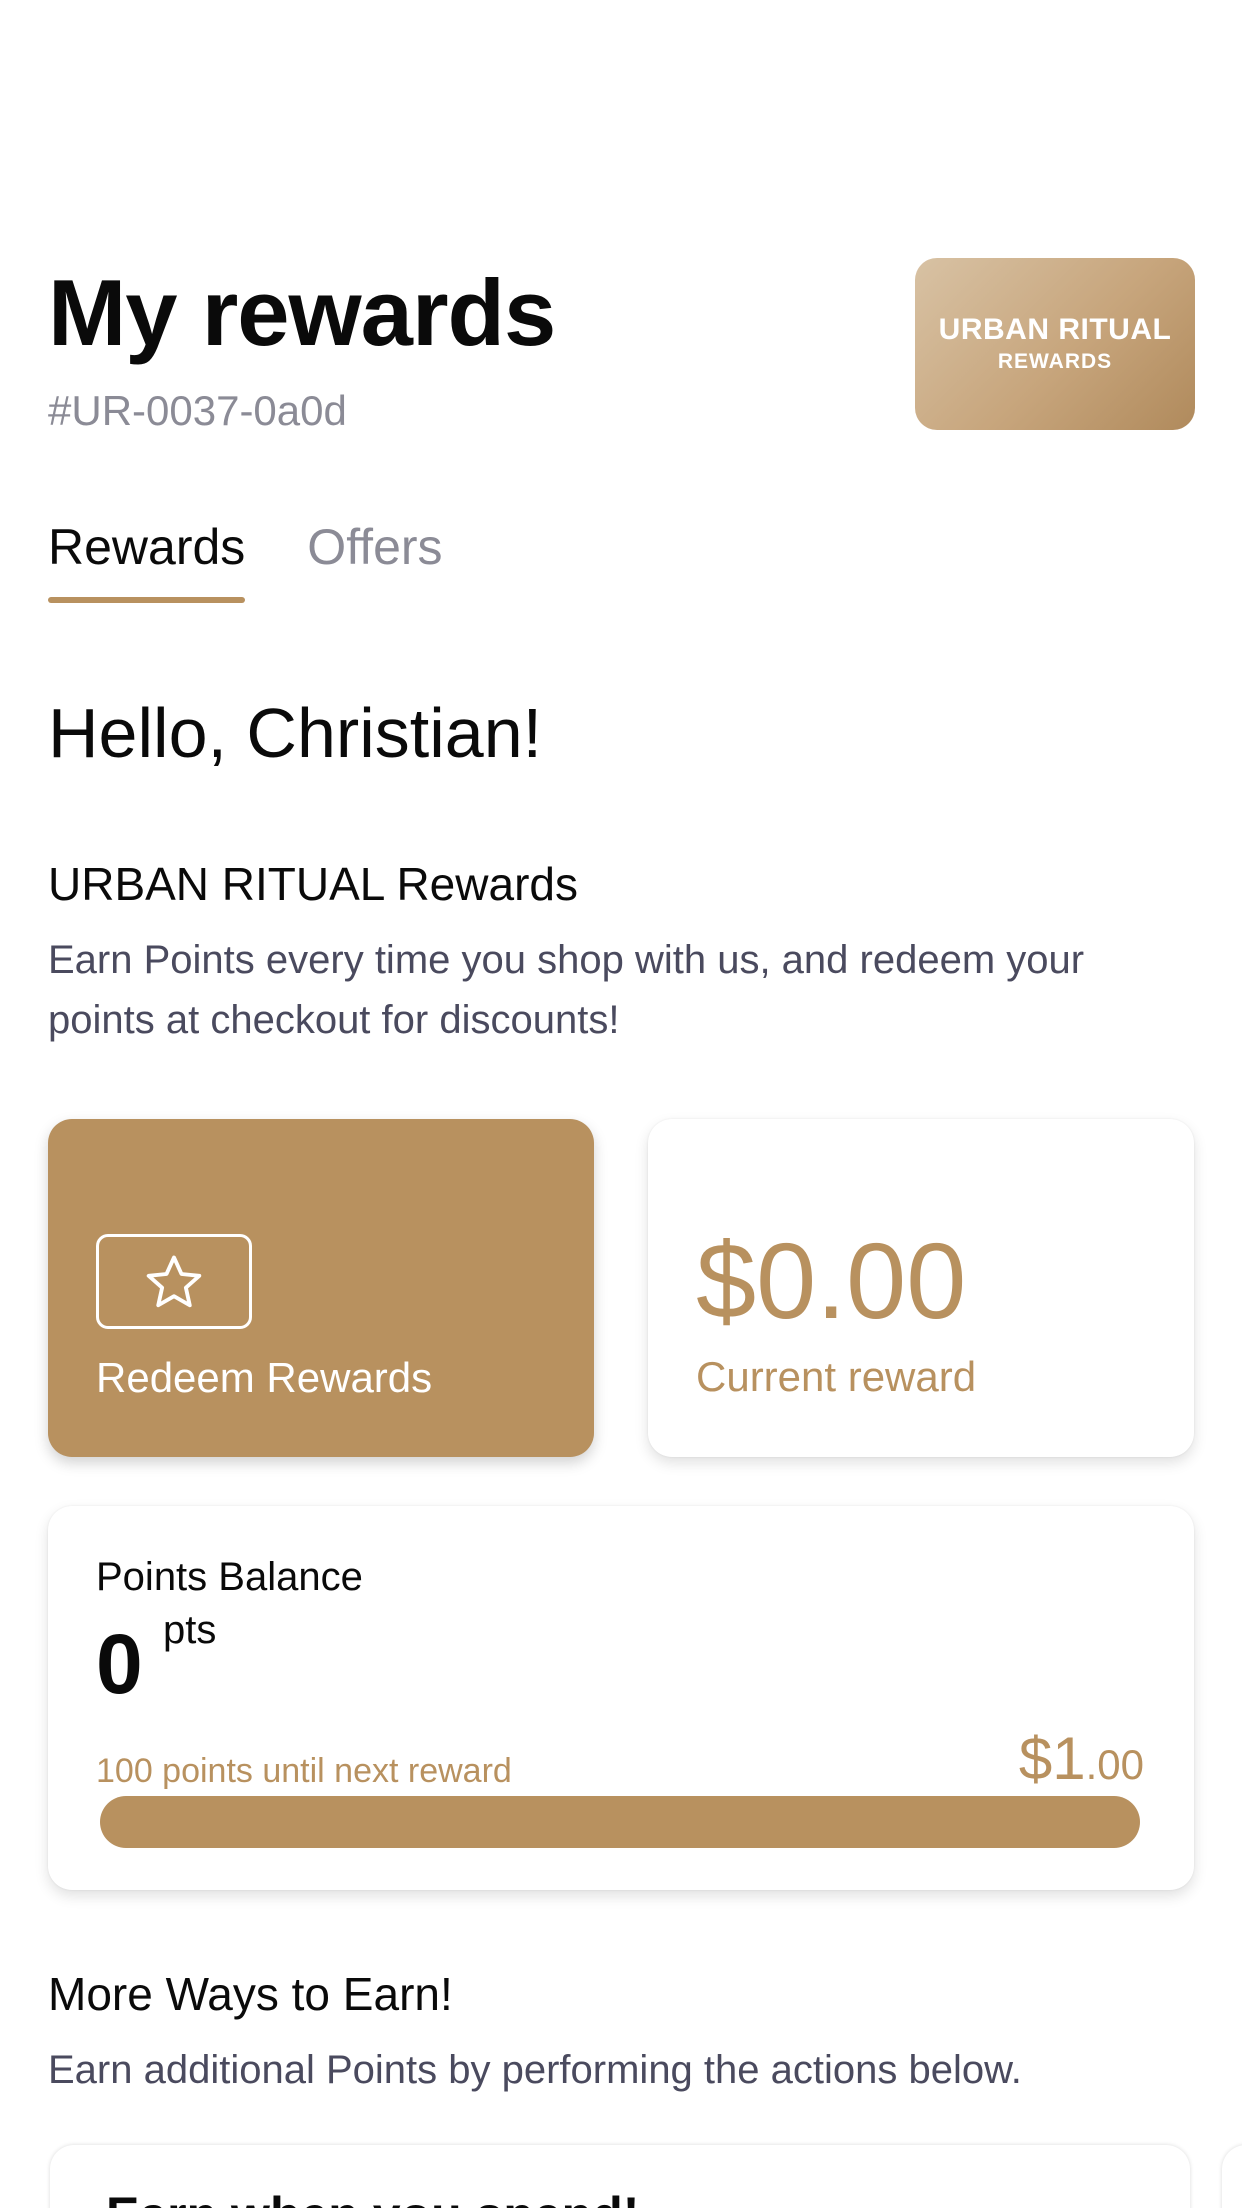 This screenshot has height=2208, width=1242. Describe the element at coordinates (190, 1630) in the screenshot. I see `points-unit: pts` at that location.